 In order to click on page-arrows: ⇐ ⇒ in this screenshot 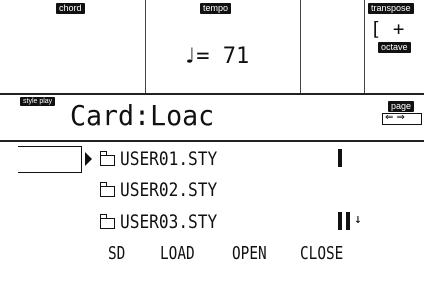, I will do `click(395, 117)`.